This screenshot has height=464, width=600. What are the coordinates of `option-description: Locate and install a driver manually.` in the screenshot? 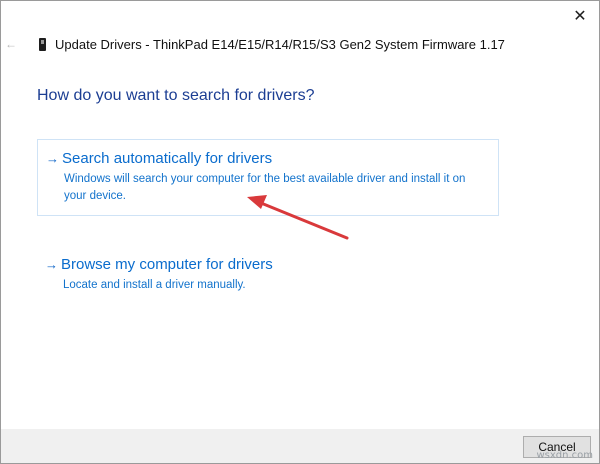 It's located at (154, 285).